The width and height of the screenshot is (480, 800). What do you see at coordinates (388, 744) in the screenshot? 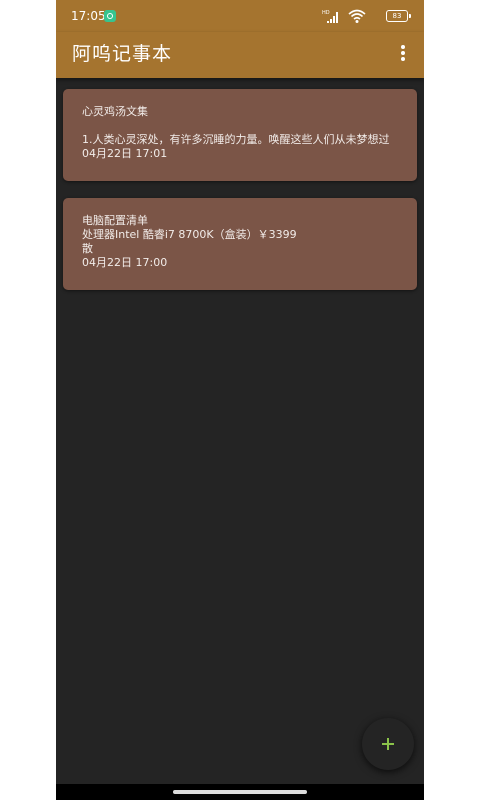
I see `add-note-button` at bounding box center [388, 744].